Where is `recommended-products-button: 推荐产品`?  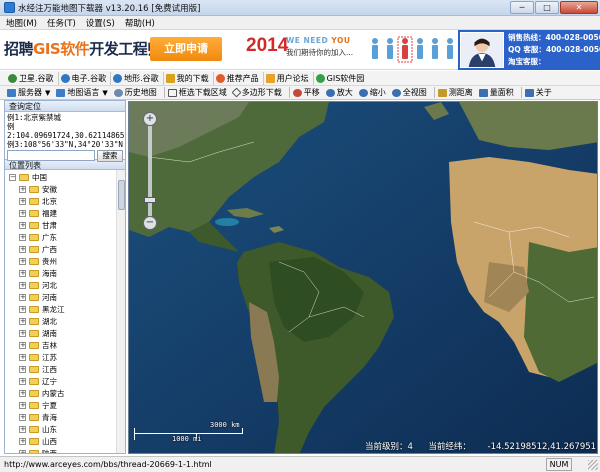
recommended-products-button: 推荐产品 is located at coordinates (239, 78).